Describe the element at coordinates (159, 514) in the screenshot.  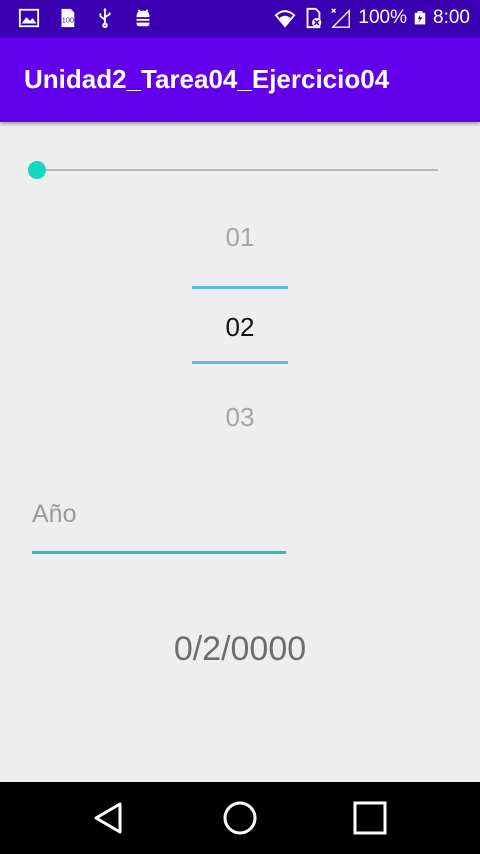
I see `year-input` at that location.